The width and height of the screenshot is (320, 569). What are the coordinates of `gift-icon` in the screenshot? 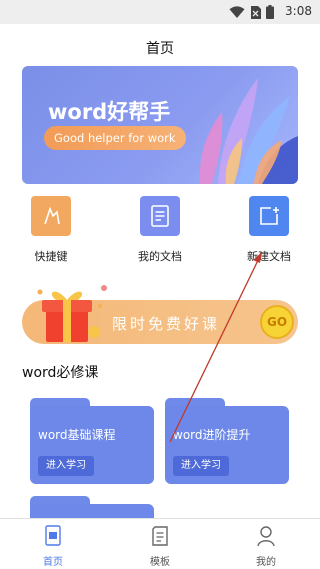 It's located at (72, 313).